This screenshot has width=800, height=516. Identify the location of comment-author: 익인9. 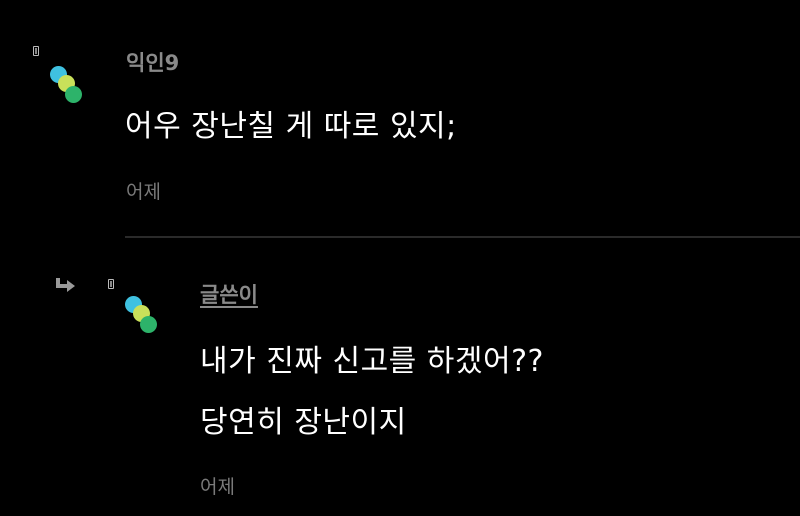
(152, 62).